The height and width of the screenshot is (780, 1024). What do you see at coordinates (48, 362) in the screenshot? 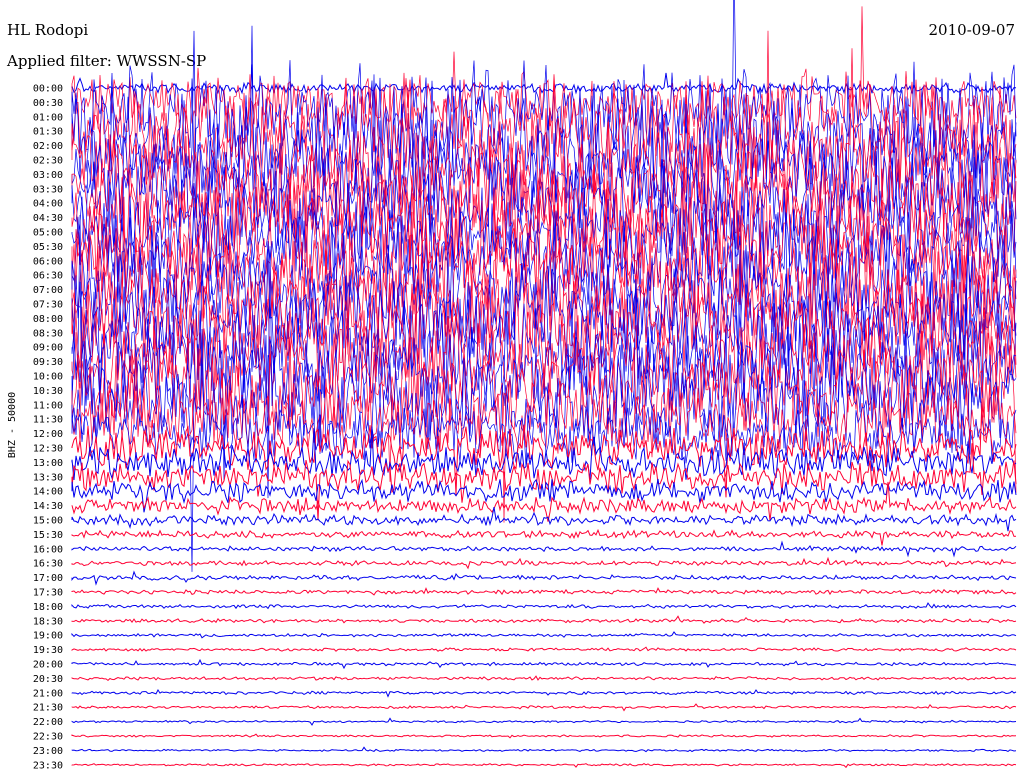
I see `time-tick-label: 09:30` at bounding box center [48, 362].